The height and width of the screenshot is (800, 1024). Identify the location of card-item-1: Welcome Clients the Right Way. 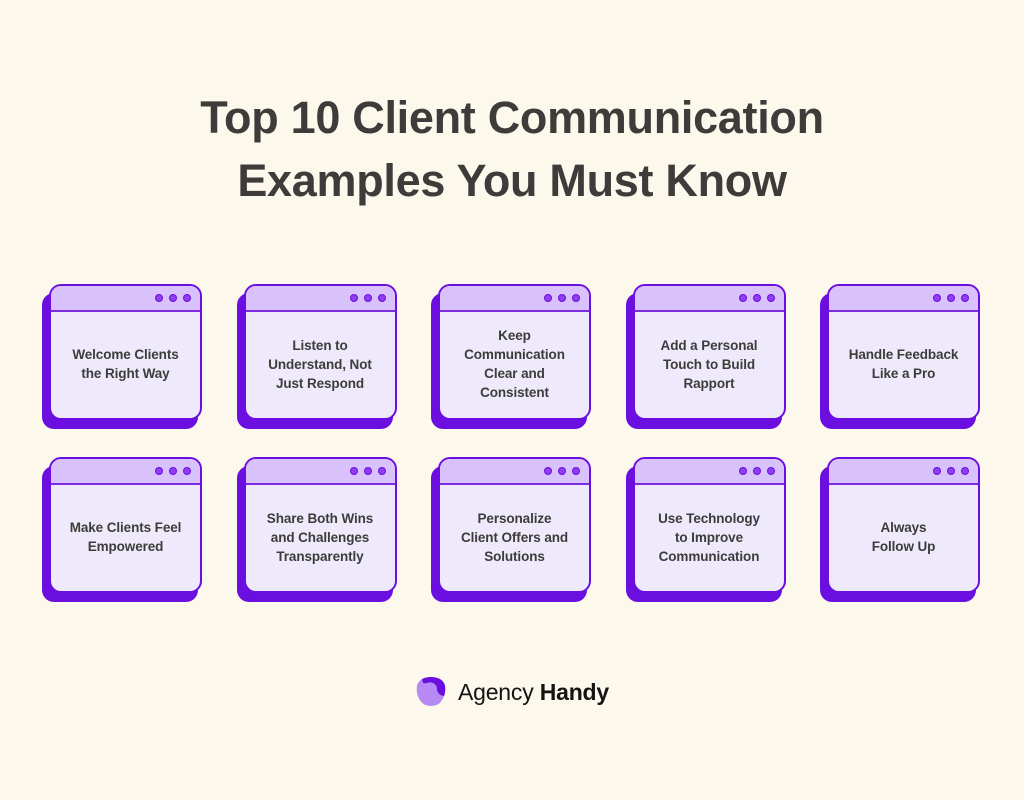
(123, 356).